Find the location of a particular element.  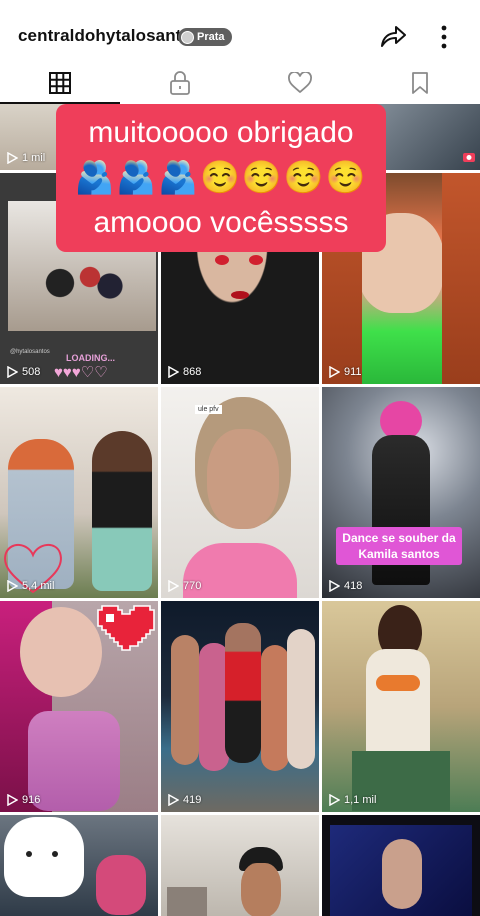

view-count: 868 is located at coordinates (184, 372).